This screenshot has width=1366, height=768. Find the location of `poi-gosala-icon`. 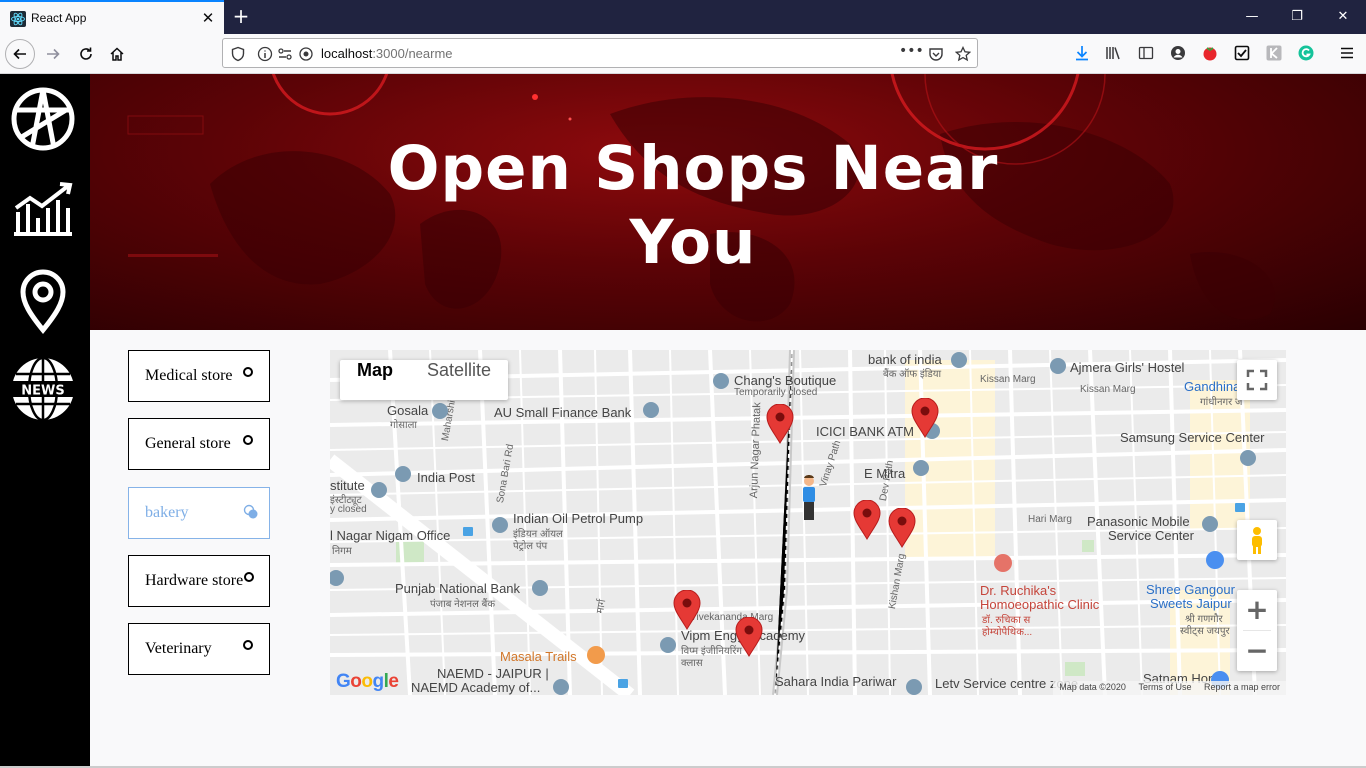

poi-gosala-icon is located at coordinates (440, 411).